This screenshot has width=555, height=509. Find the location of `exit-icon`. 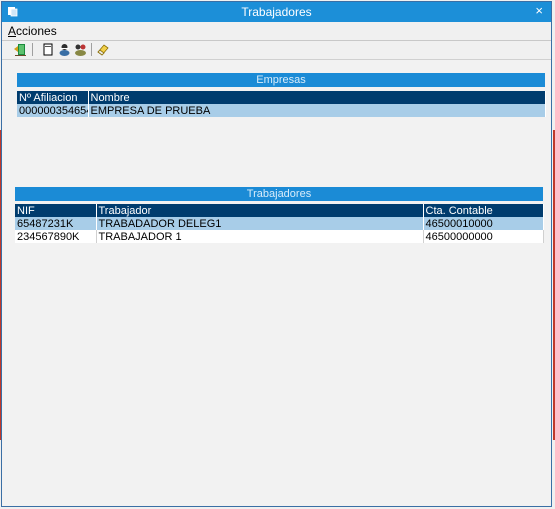

exit-icon is located at coordinates (20, 49).